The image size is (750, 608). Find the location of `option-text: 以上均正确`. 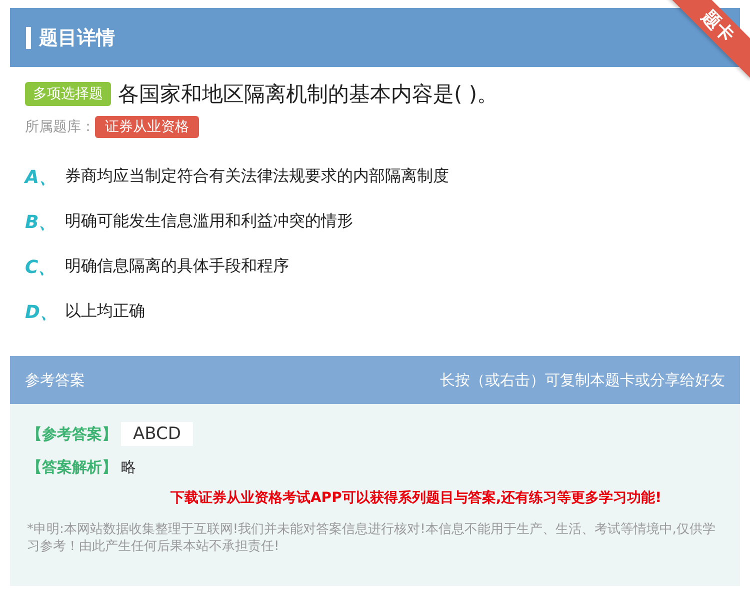

option-text: 以上均正确 is located at coordinates (105, 311).